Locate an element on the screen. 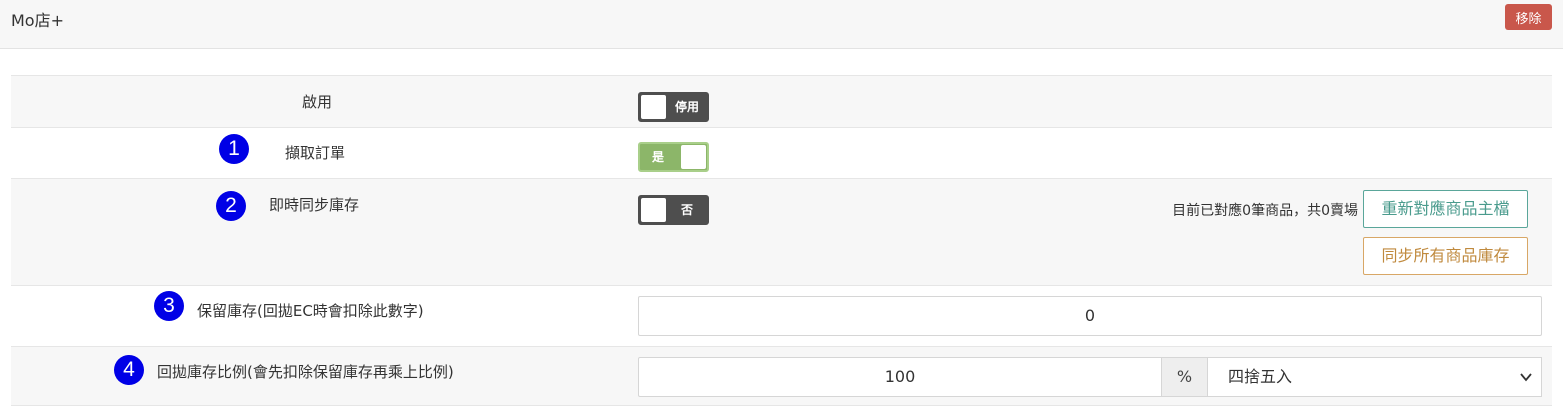 This screenshot has width=1563, height=409. toggle-text: 是 is located at coordinates (658, 157).